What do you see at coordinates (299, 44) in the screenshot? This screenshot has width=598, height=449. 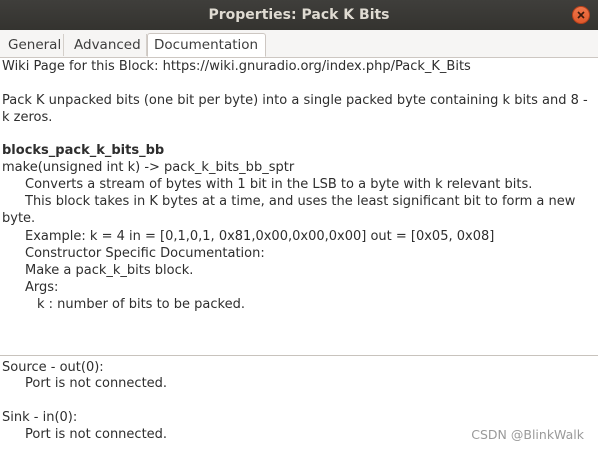 I see `tab-bar: General Advanced Documentation` at bounding box center [299, 44].